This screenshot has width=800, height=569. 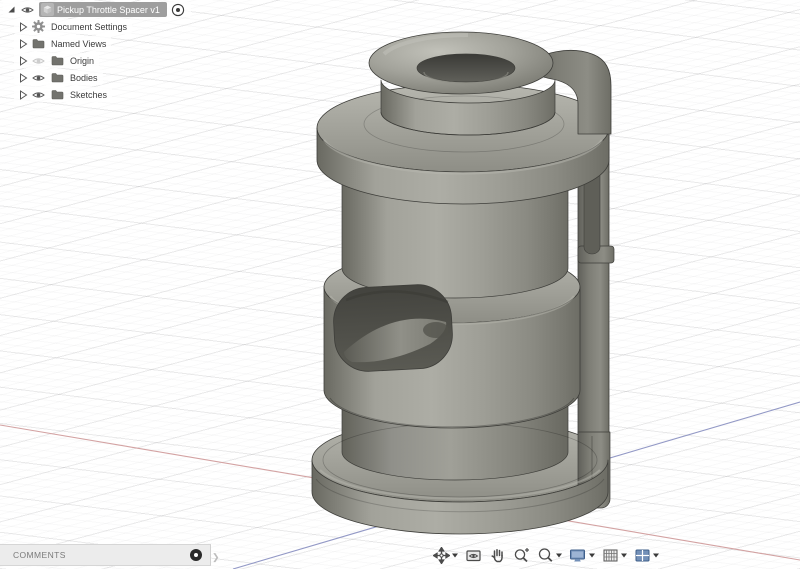 I want to click on zoom-button, so click(x=521, y=555).